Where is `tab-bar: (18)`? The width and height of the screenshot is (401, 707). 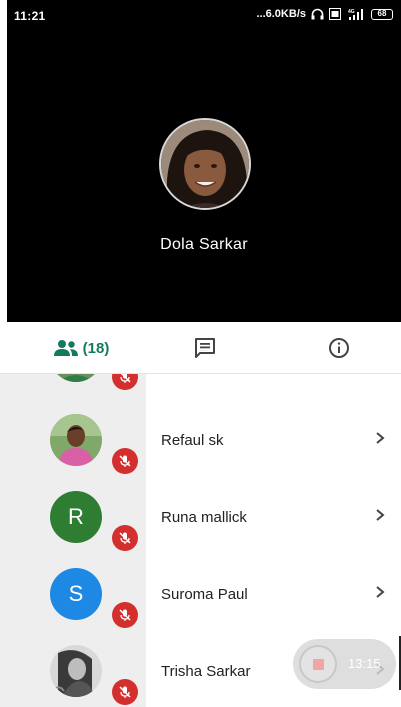 tab-bar: (18) is located at coordinates (200, 348).